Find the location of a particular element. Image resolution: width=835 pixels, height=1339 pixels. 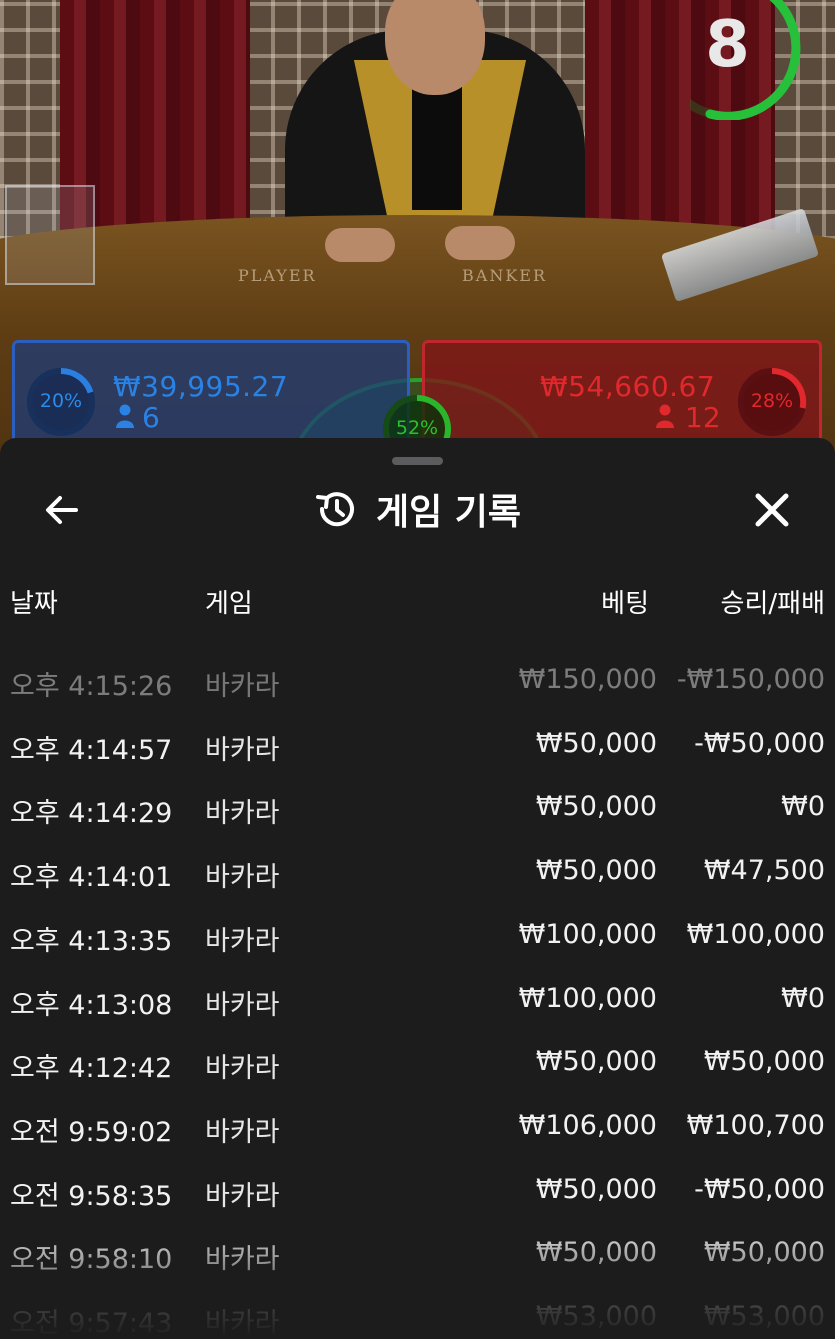

history-row-time: 오후 4:13:08 is located at coordinates (91, 1005).